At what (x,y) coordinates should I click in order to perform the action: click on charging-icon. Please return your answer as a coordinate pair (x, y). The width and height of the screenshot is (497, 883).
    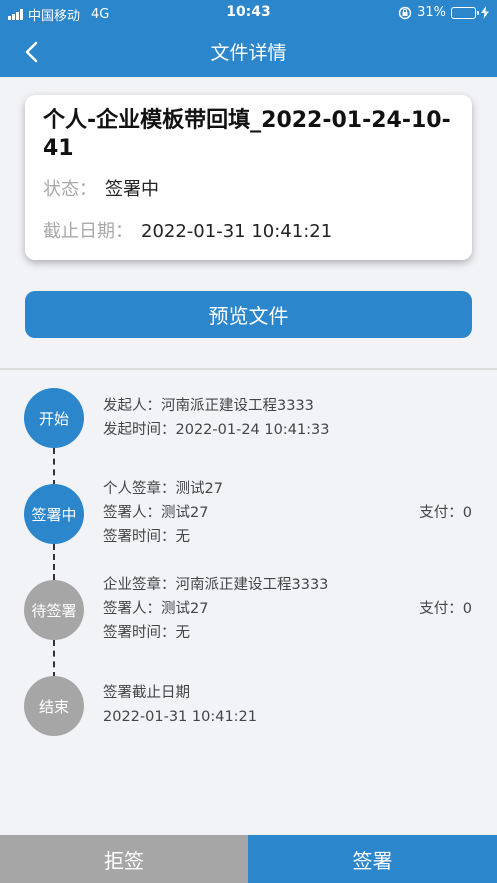
    Looking at the image, I should click on (485, 12).